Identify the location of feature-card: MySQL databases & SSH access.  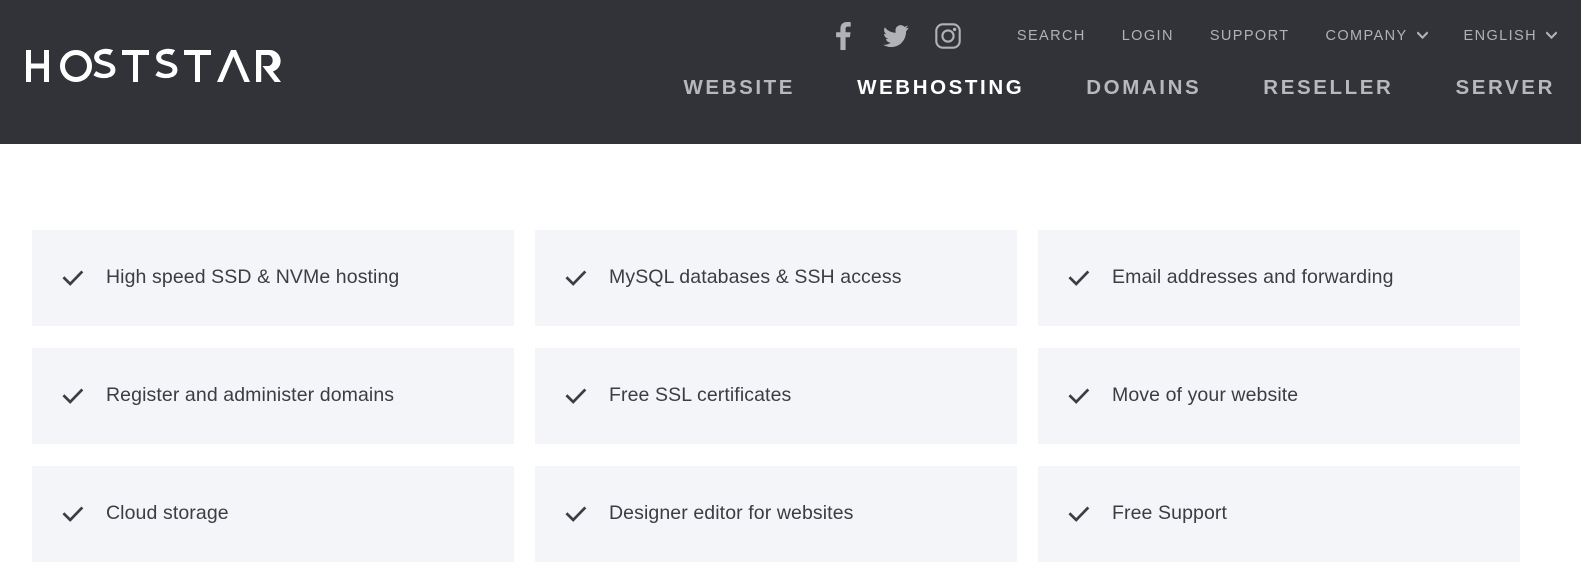
(776, 278).